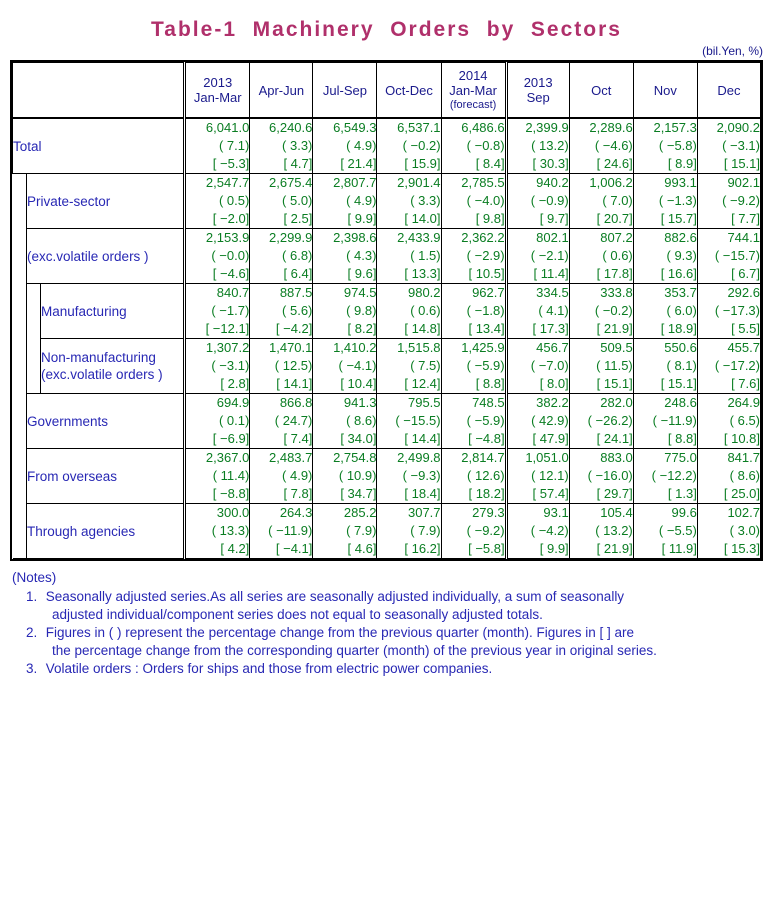 The width and height of the screenshot is (773, 910). What do you see at coordinates (537, 531) in the screenshot?
I see `cell-r7-c5: 93.1 ( −4.2) [ 9.9]` at bounding box center [537, 531].